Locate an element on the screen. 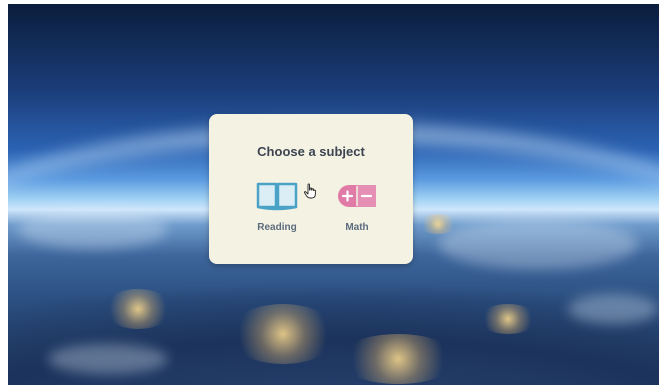 The width and height of the screenshot is (667, 390). math-label: Math is located at coordinates (357, 227).